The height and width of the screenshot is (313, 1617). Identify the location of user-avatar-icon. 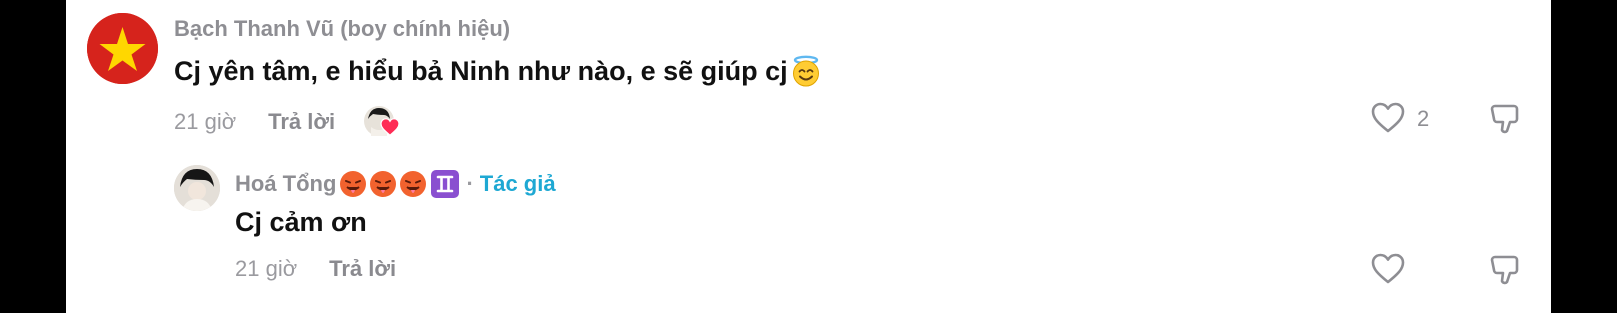
(197, 188).